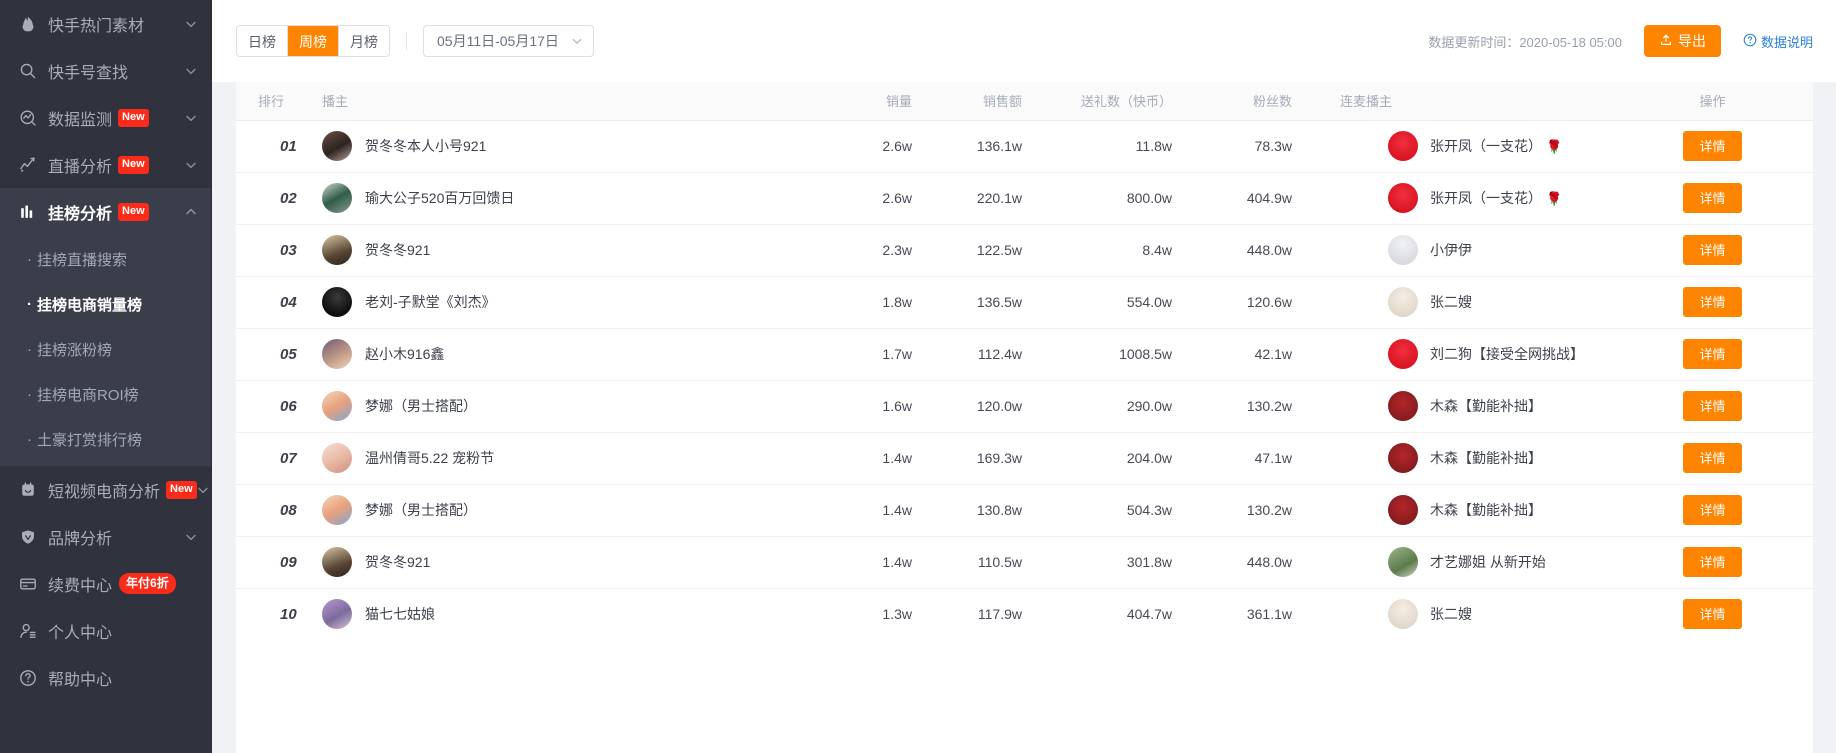 This screenshot has width=1836, height=753. What do you see at coordinates (28, 24) in the screenshot?
I see `flame-icon` at bounding box center [28, 24].